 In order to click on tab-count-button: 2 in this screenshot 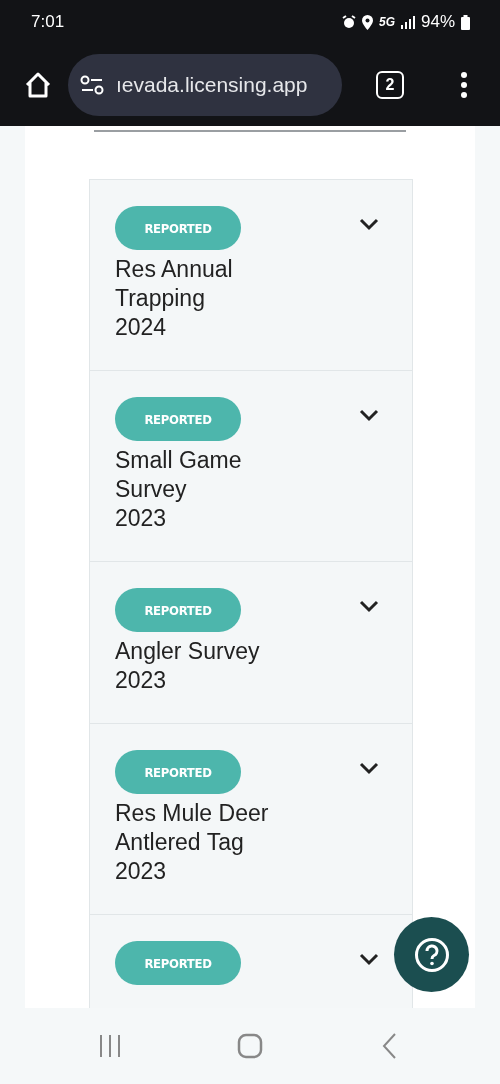, I will do `click(390, 85)`.